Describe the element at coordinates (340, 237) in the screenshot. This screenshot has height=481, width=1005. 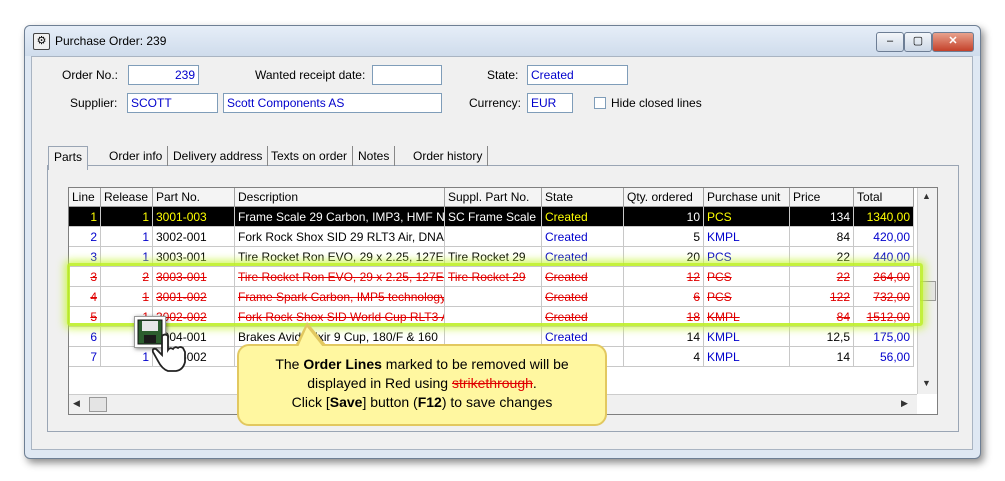
I see `table-cell: Fork Rock Shox SID 29 RLT3 Air, DNA:` at that location.